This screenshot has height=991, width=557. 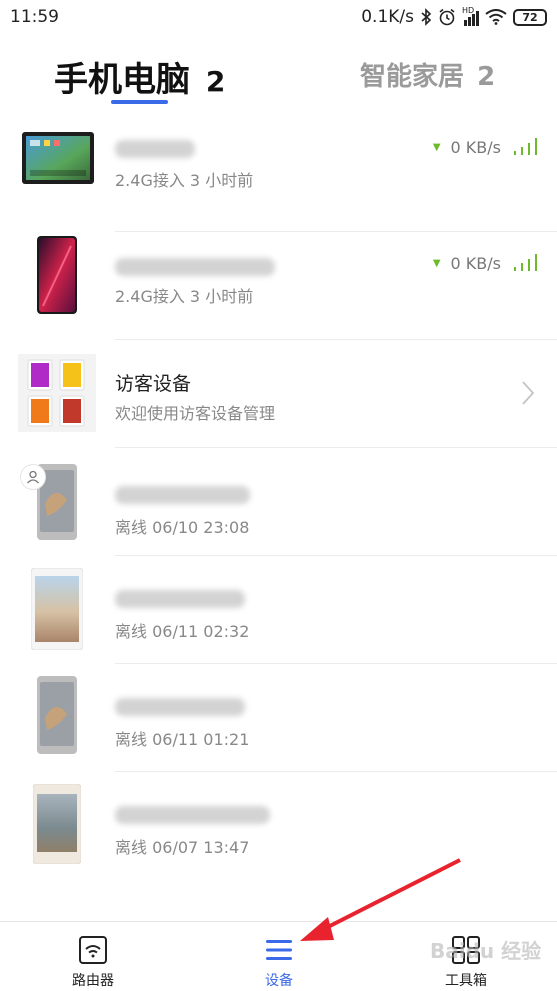 What do you see at coordinates (182, 739) in the screenshot?
I see `device-status: 离线 06/11 01:21` at bounding box center [182, 739].